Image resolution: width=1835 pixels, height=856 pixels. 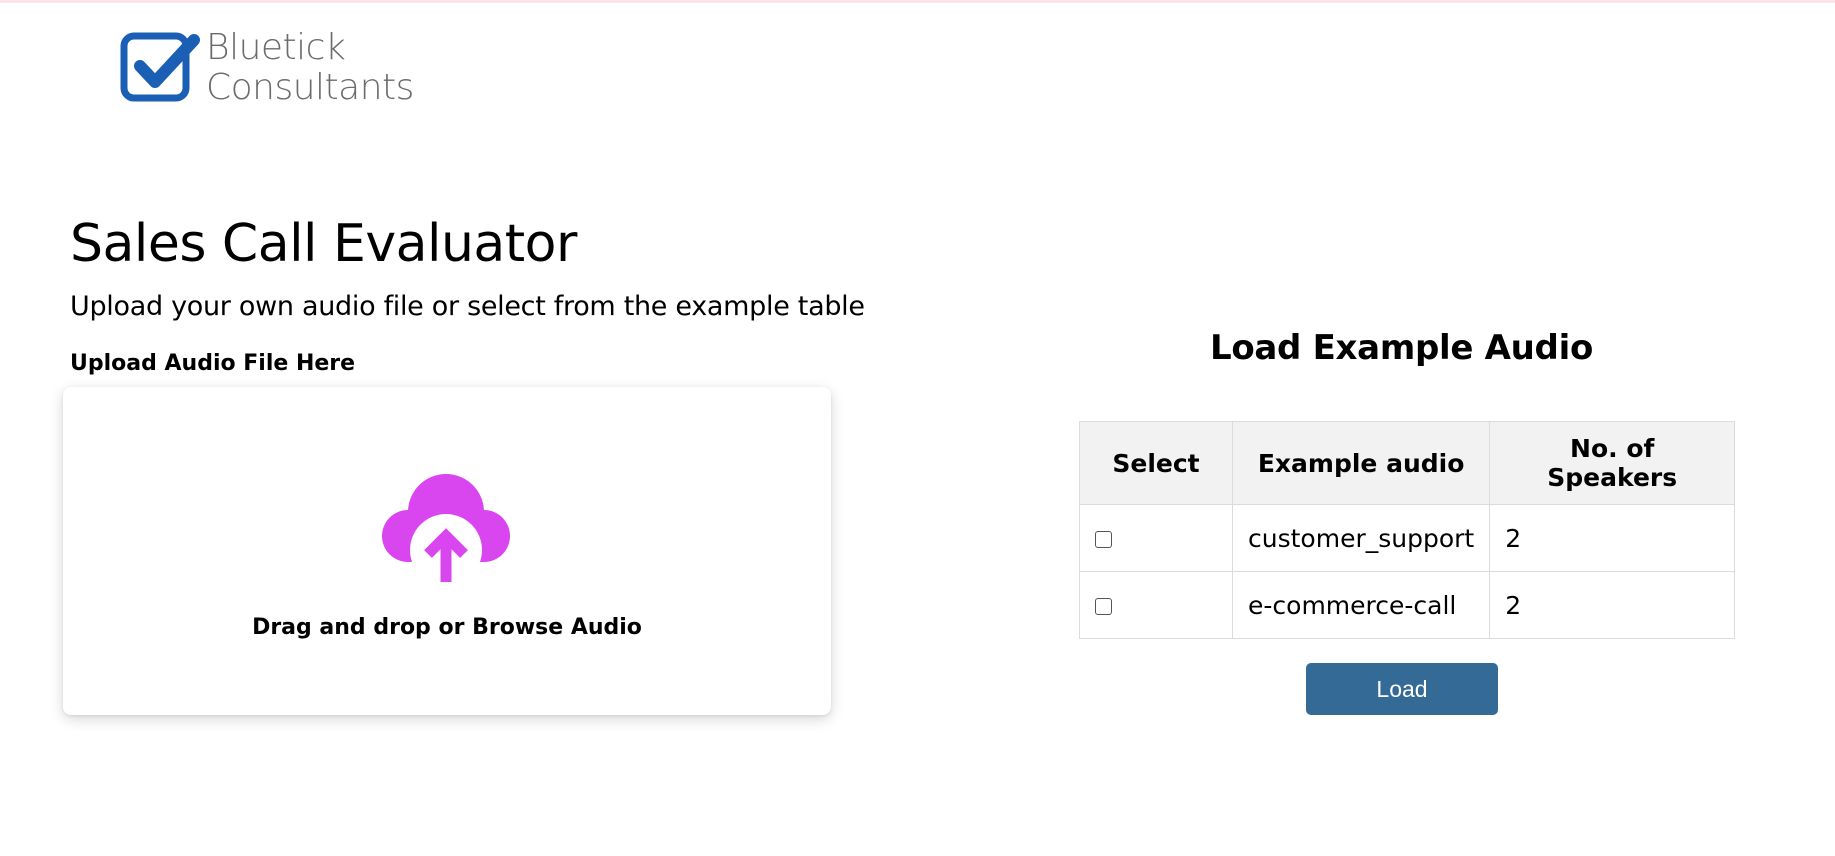 I want to click on page-title: Sales Call Evaluator, so click(x=323, y=244).